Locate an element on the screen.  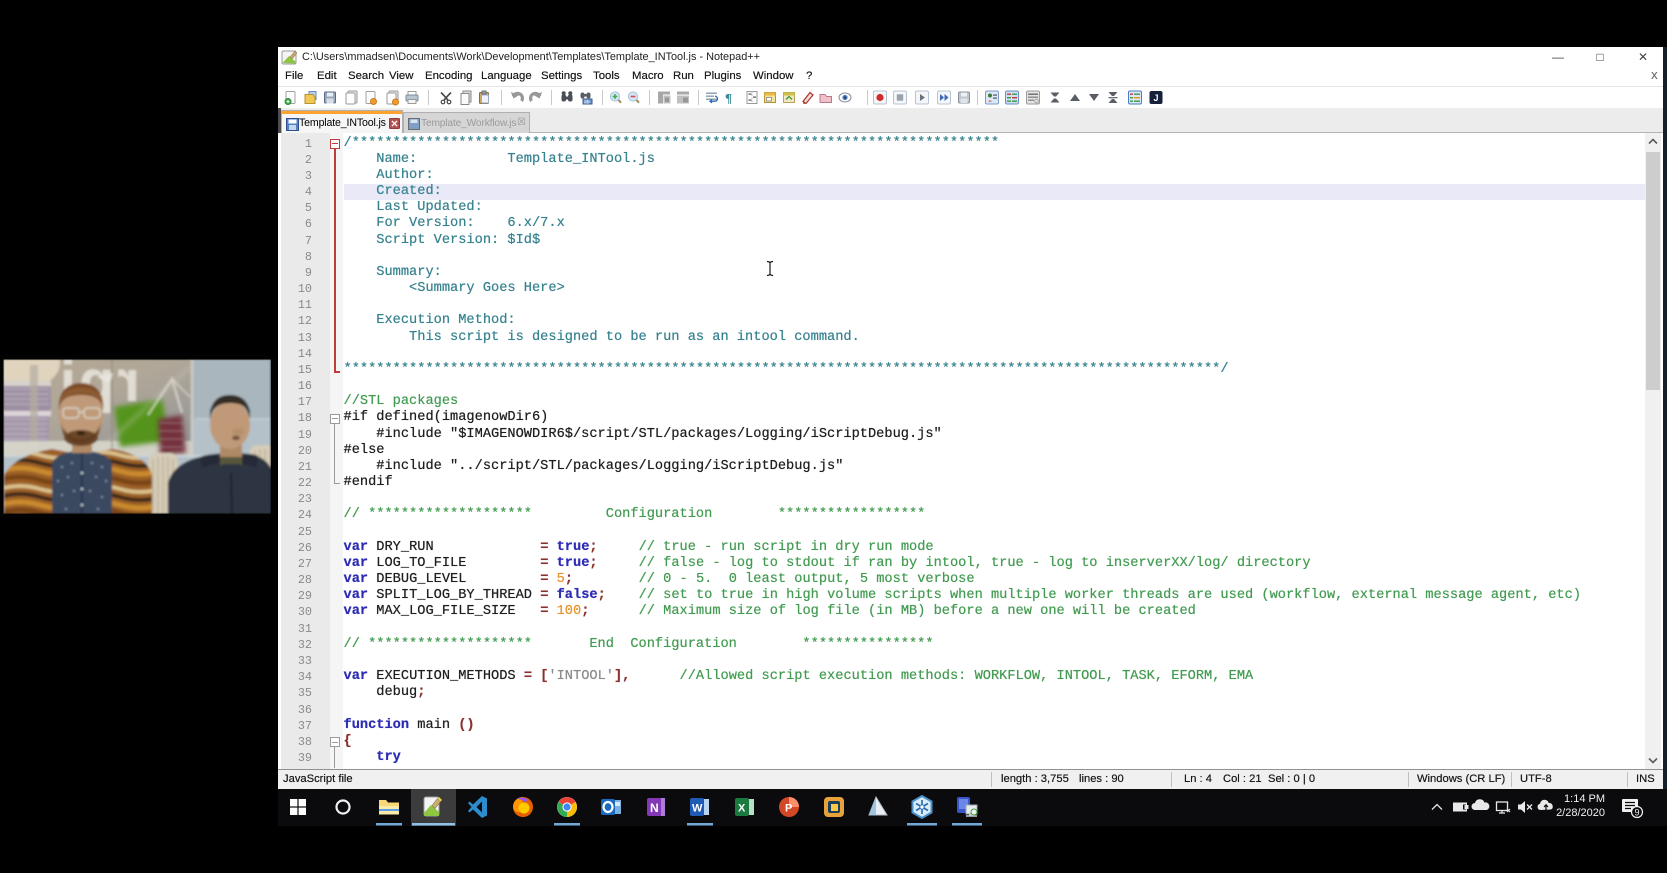
svg-text: W is located at coordinates (697, 809).